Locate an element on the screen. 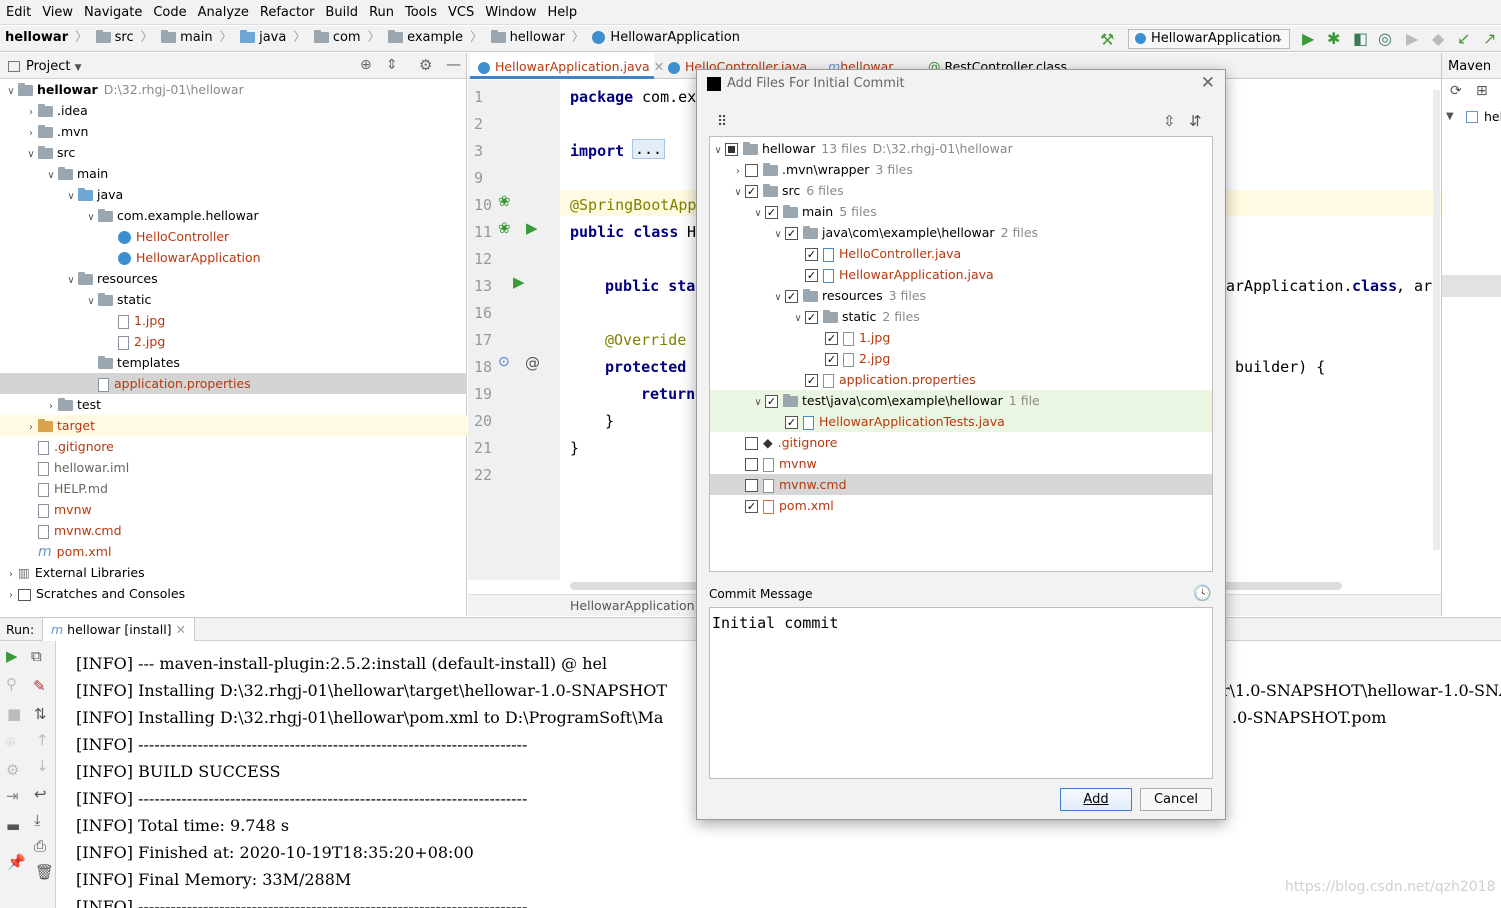 Image resolution: width=1501 pixels, height=908 pixels. project-tree-item: .gitignore is located at coordinates (233, 446).